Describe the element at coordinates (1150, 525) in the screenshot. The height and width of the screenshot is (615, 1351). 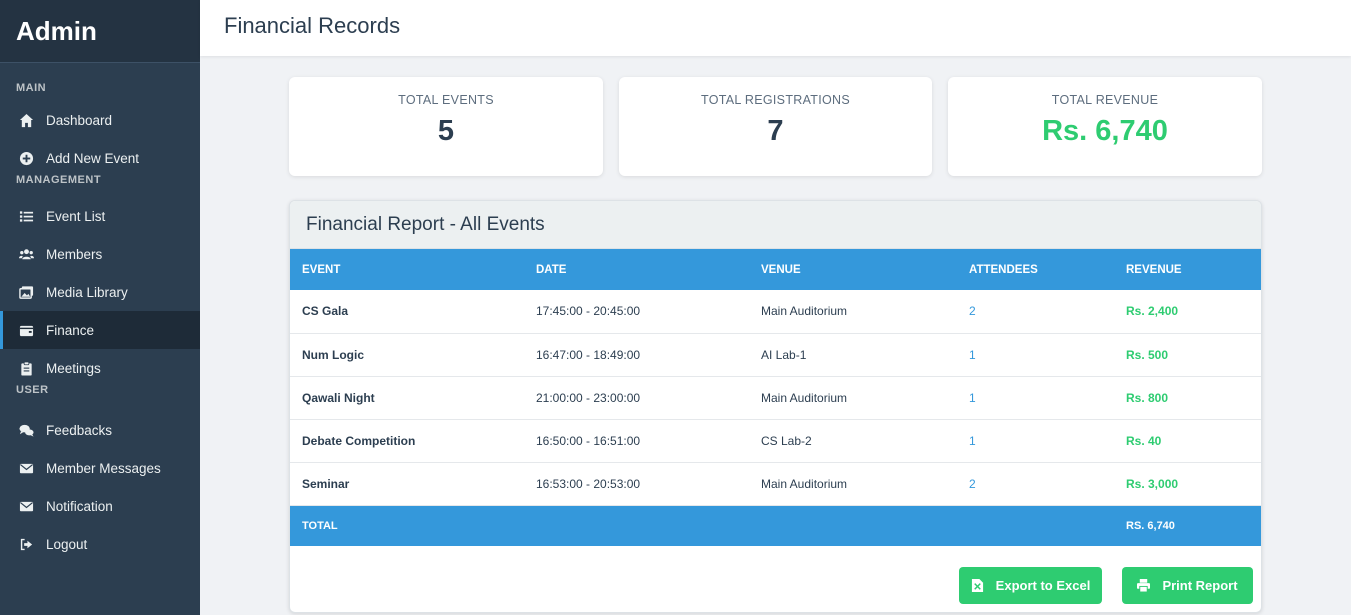
I see `total-value: RS. 6,740` at that location.